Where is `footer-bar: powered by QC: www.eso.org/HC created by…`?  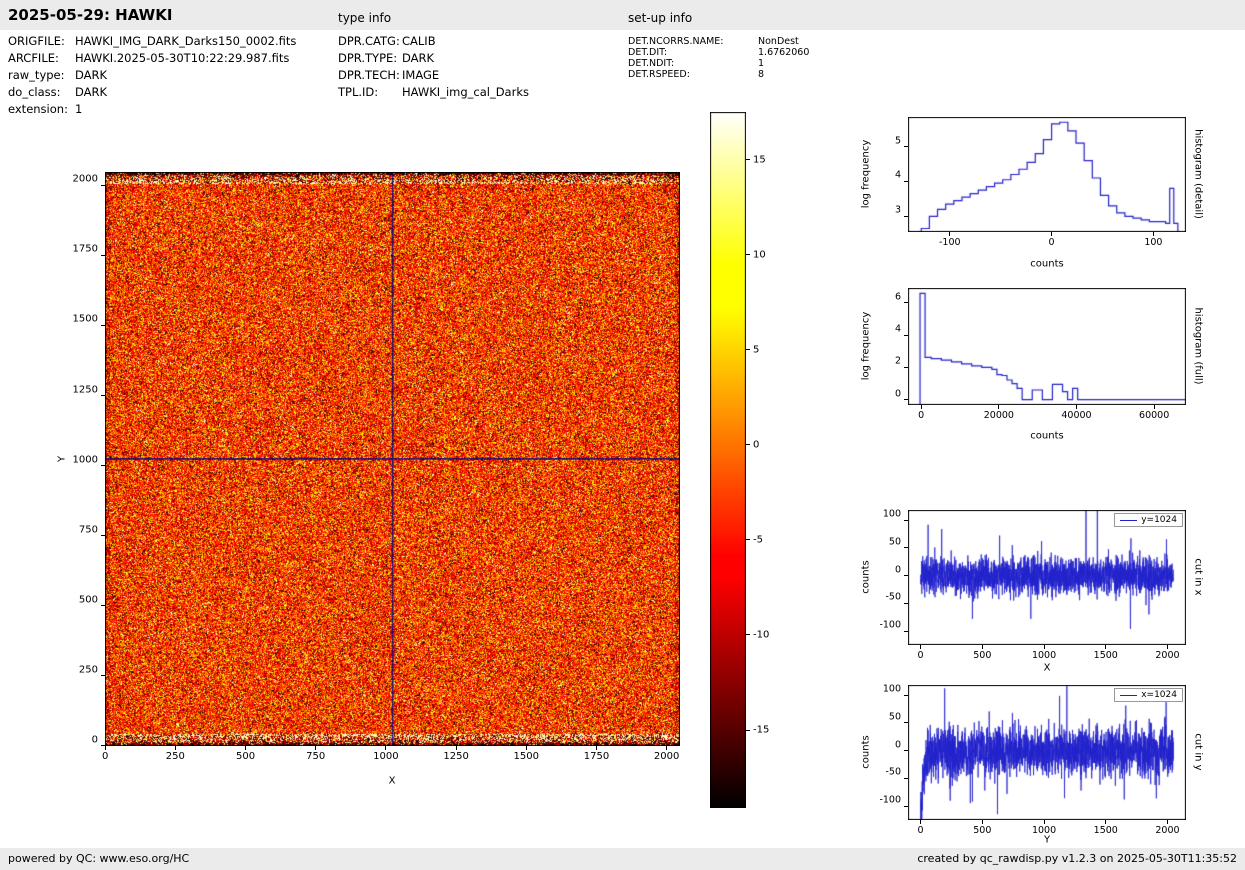
footer-bar: powered by QC: www.eso.org/HC created by… is located at coordinates (622, 859).